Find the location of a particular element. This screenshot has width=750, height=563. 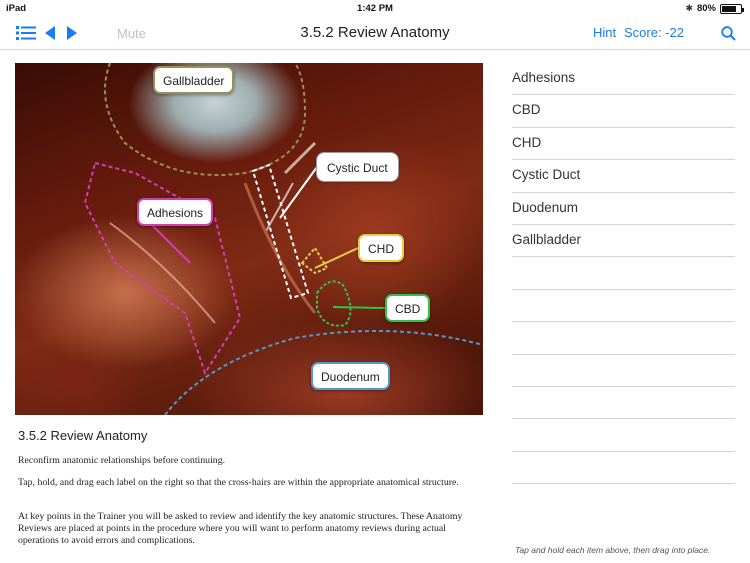

cbd-outline is located at coordinates (334, 303).